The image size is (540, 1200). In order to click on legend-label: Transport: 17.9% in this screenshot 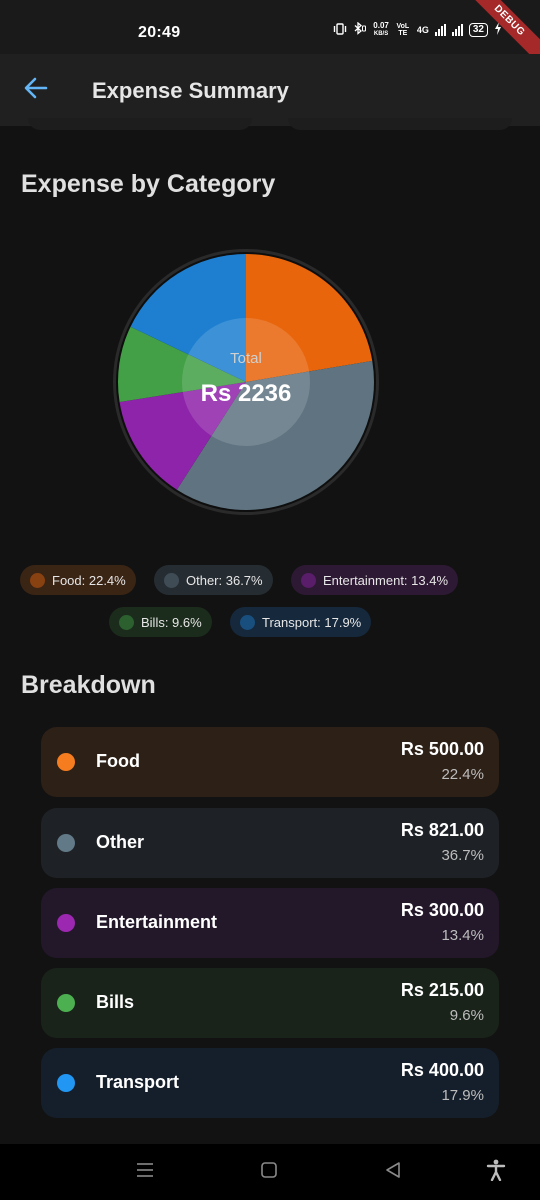, I will do `click(312, 622)`.